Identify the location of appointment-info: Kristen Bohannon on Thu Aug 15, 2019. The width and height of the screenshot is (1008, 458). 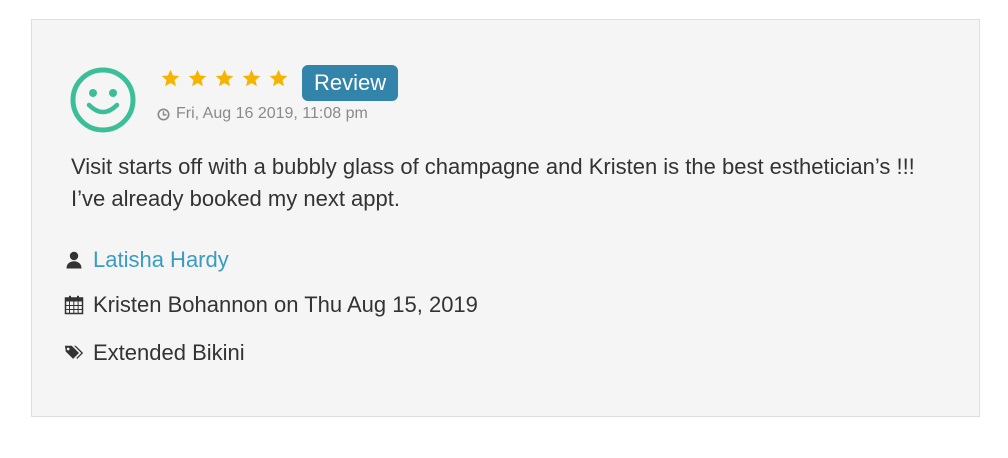
(285, 304).